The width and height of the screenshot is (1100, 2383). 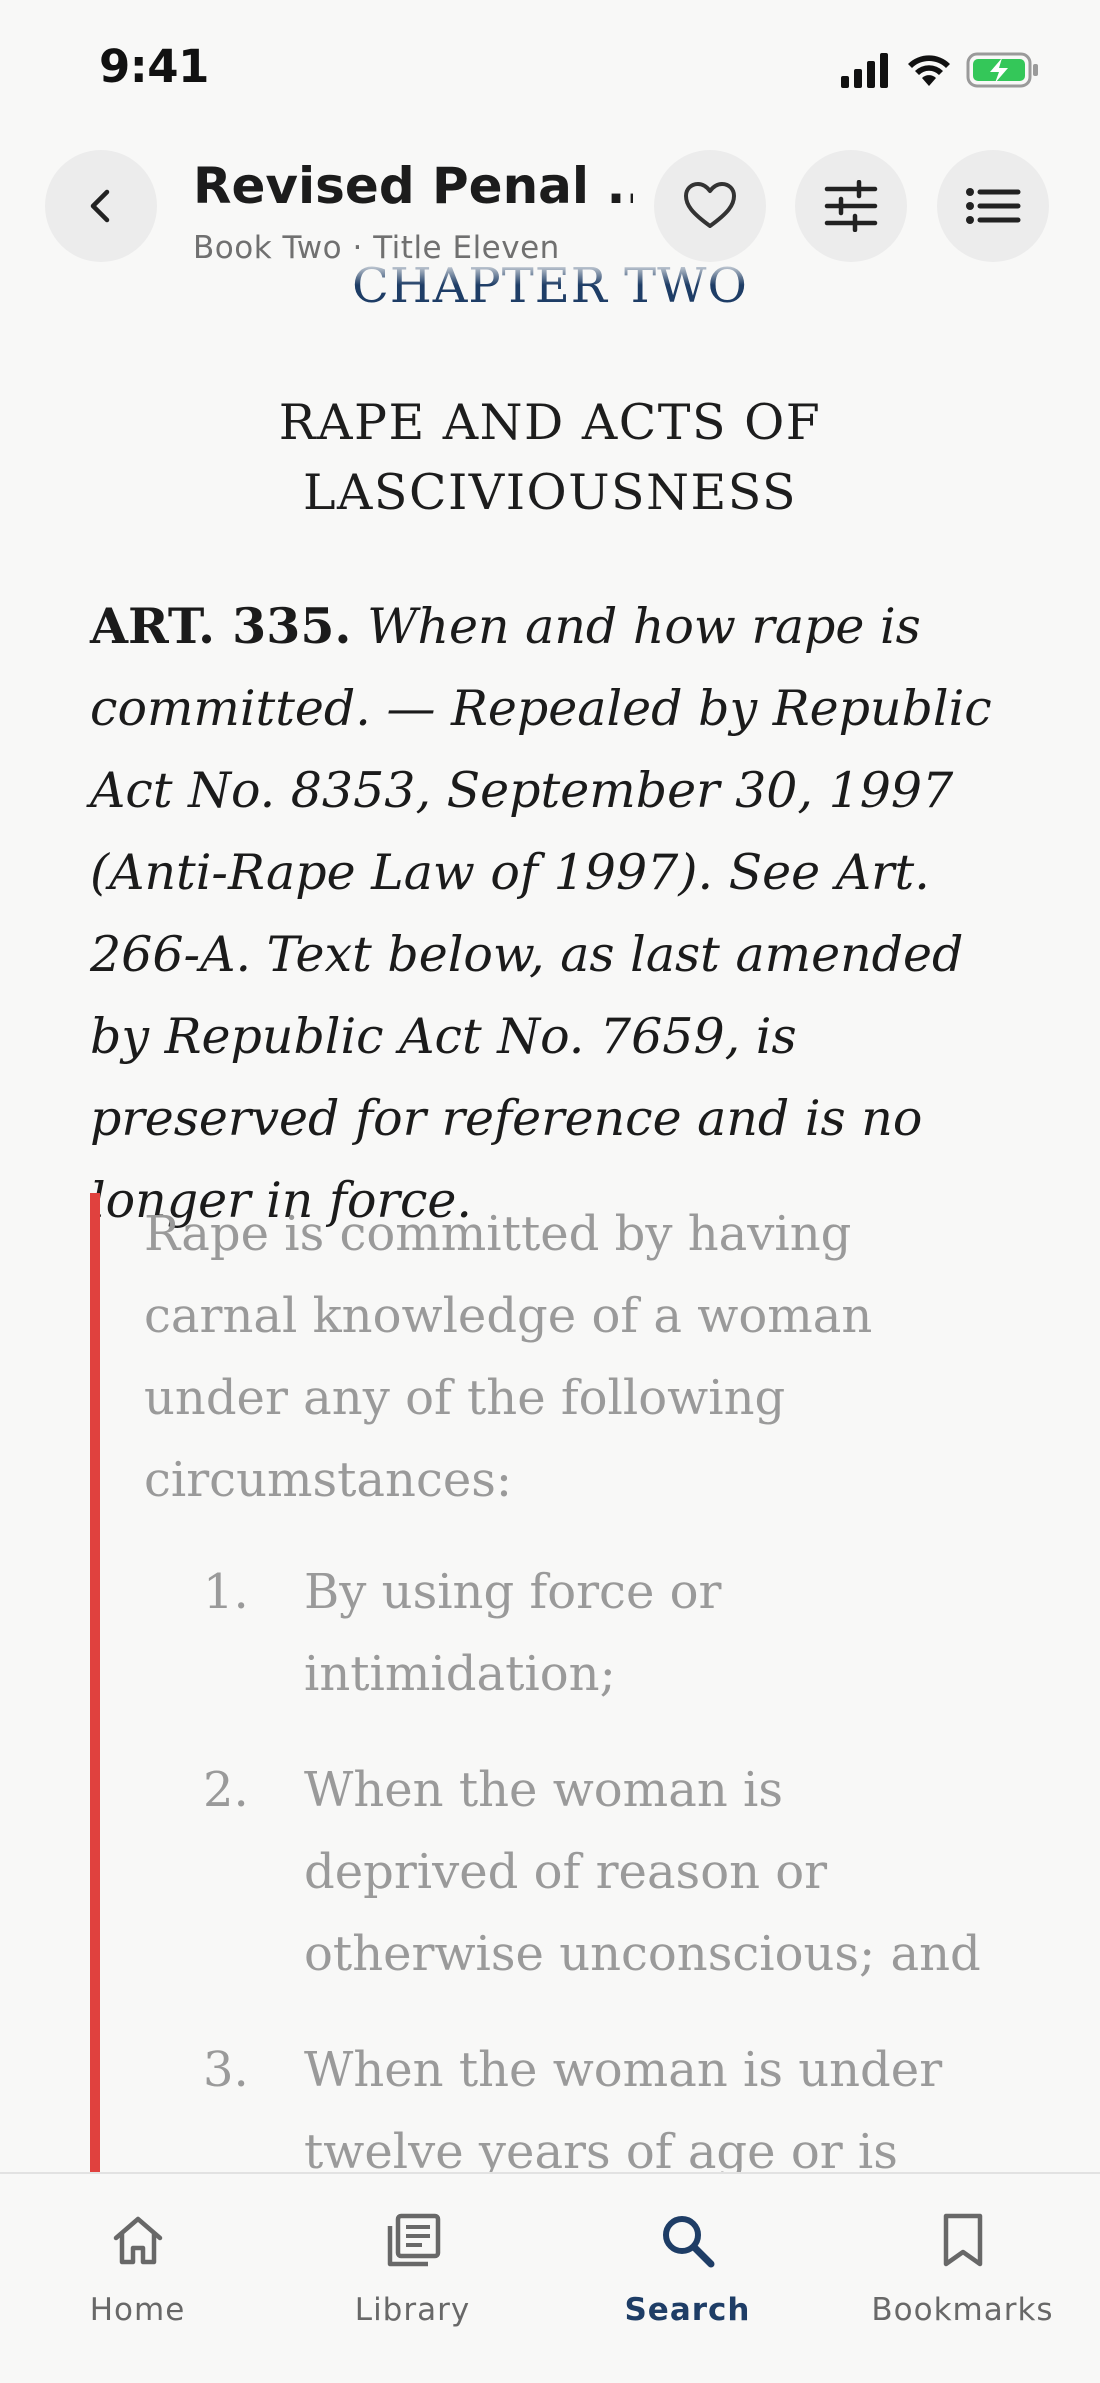 I want to click on table-of-contents-button, so click(x=993, y=206).